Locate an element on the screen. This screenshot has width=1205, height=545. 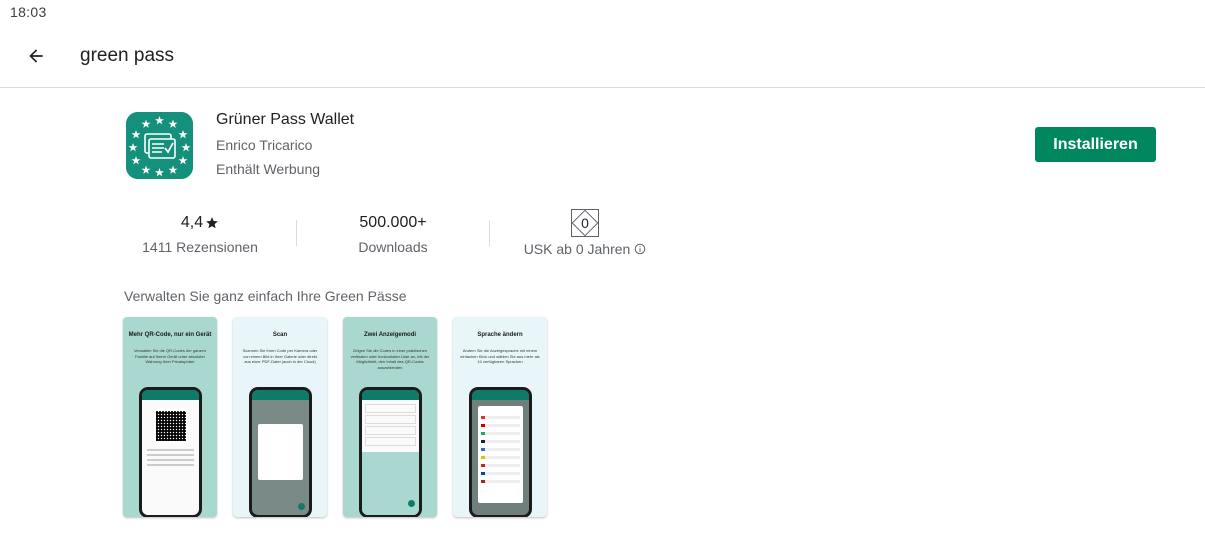
screenshot-title: Mehr QR-Code, nur ein Gerät is located at coordinates (170, 335).